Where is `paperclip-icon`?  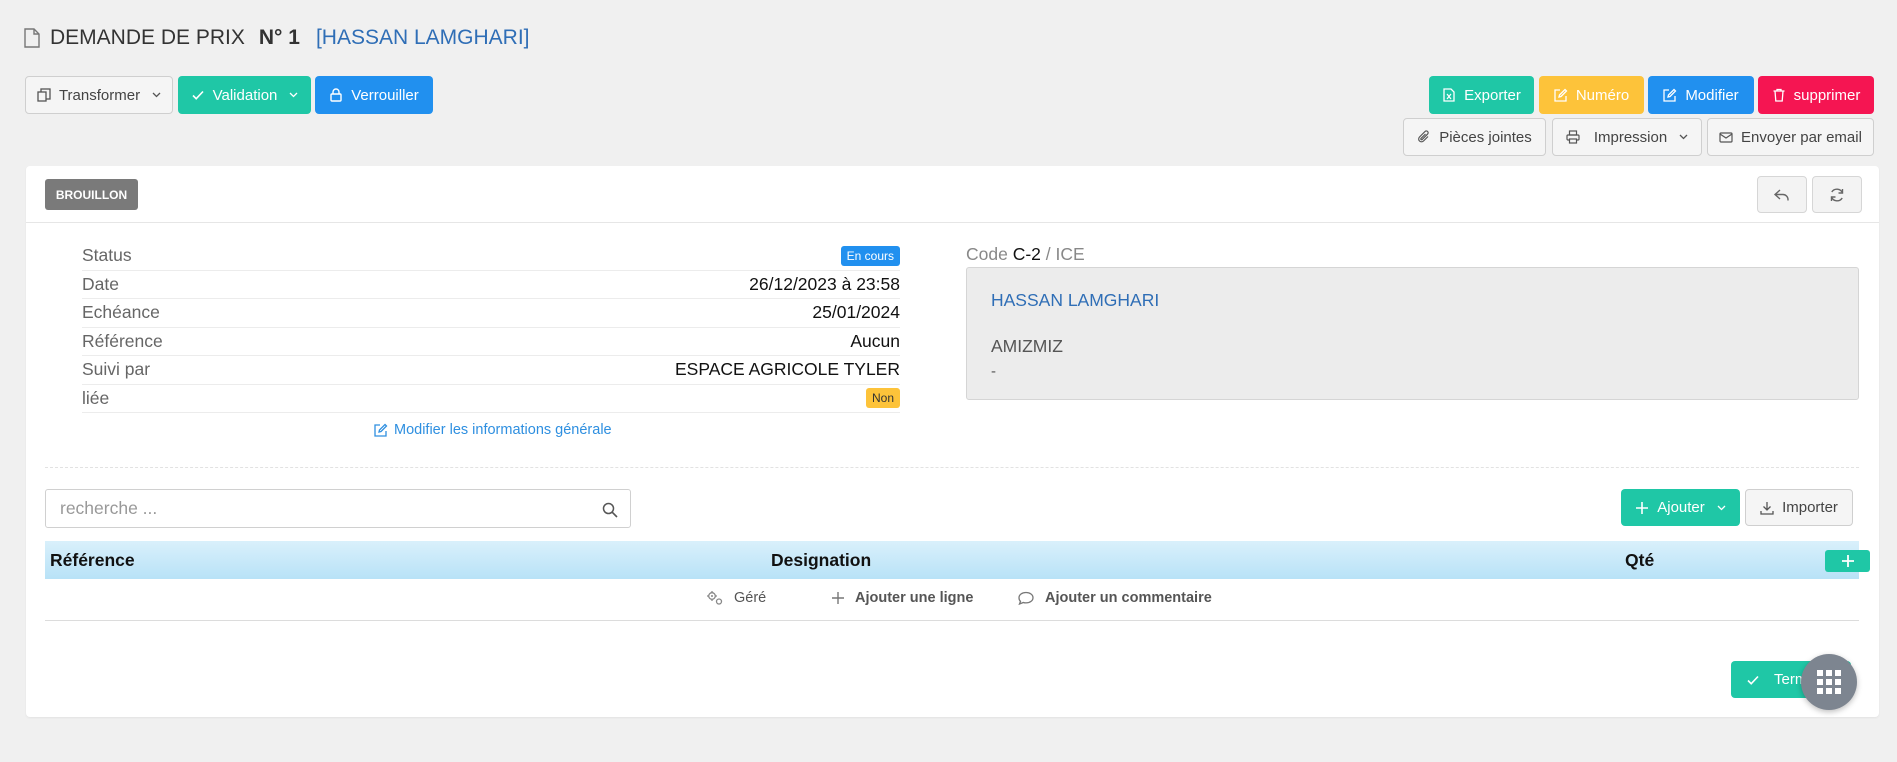 paperclip-icon is located at coordinates (1423, 136).